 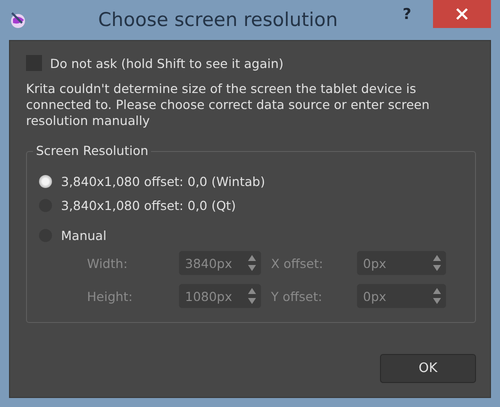 What do you see at coordinates (163, 181) in the screenshot?
I see `radio-label: 3,840x1,080 offset: 0,0 (Wintab)` at bounding box center [163, 181].